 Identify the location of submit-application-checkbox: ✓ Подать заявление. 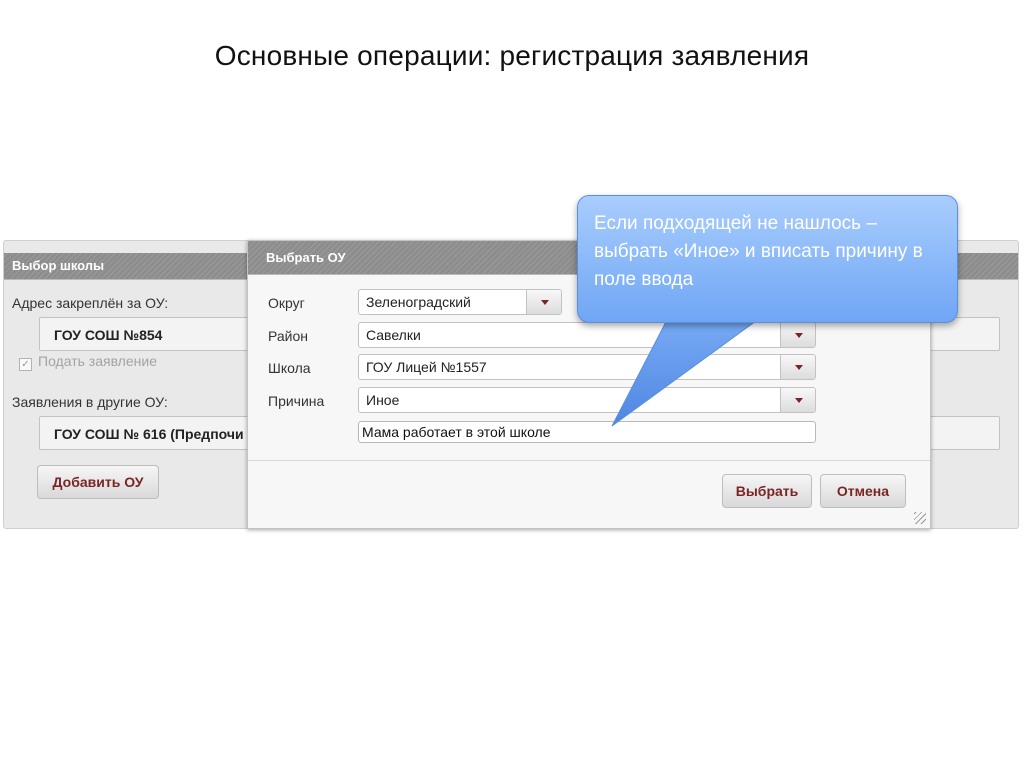
(88, 362).